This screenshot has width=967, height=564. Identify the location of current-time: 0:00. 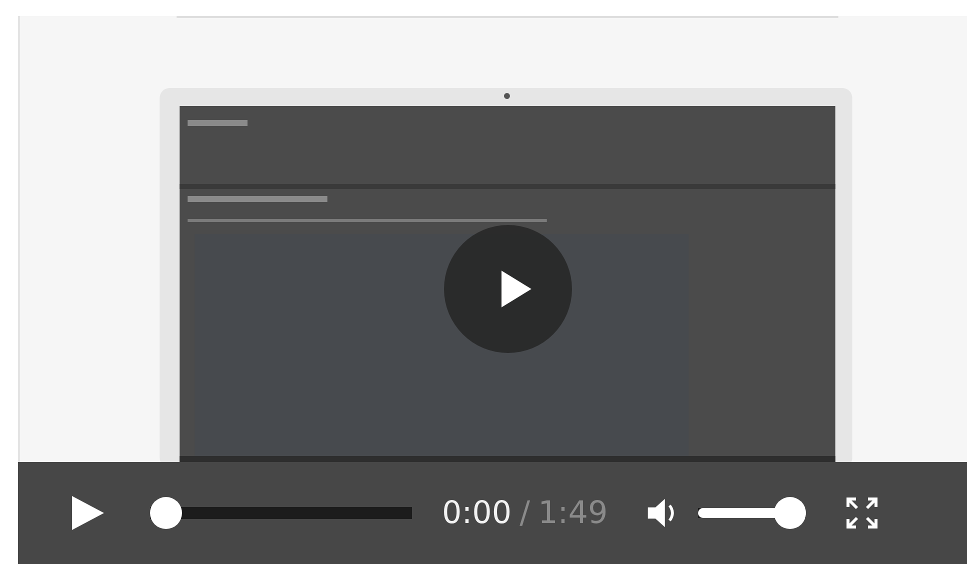
(477, 513).